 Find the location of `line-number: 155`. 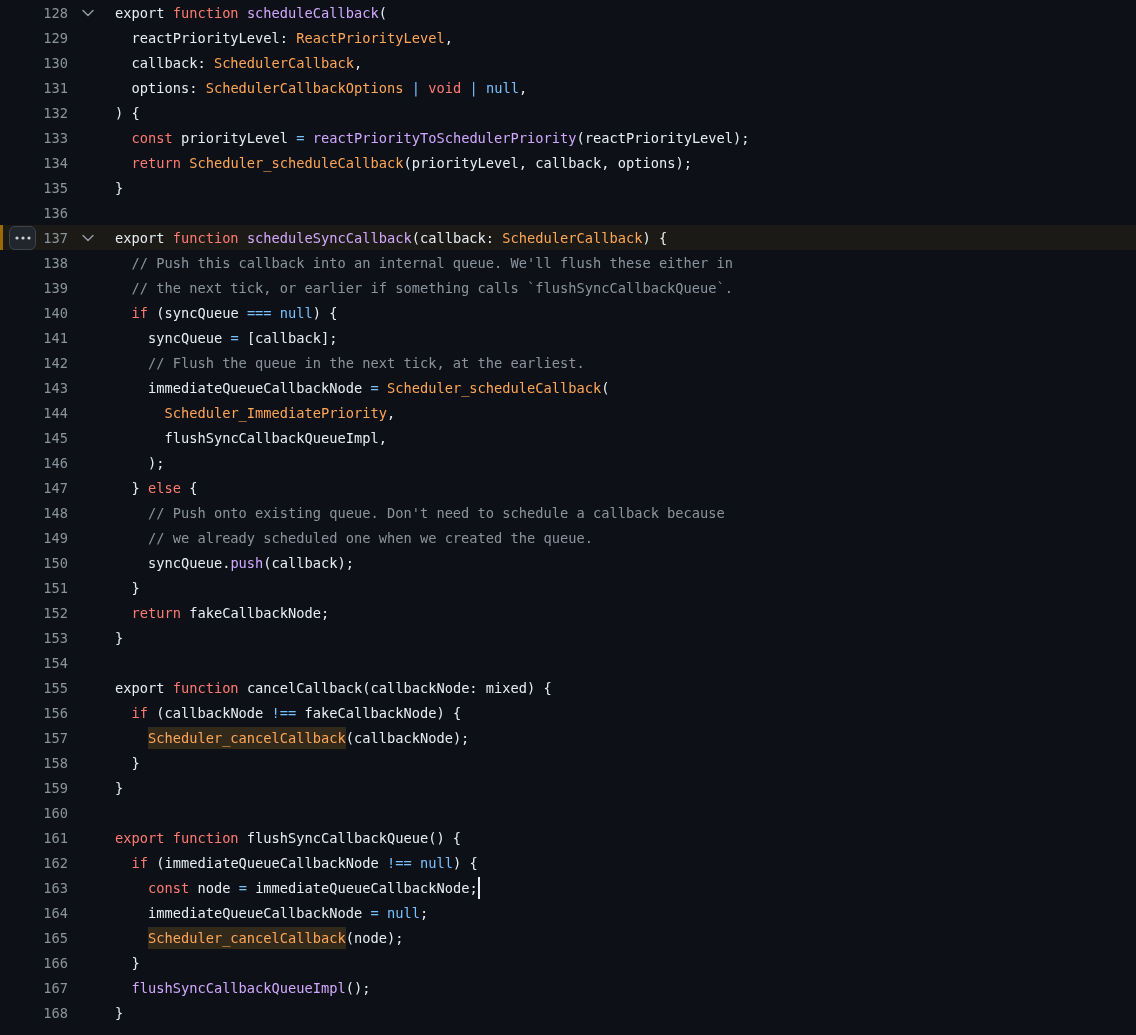

line-number: 155 is located at coordinates (55, 687).